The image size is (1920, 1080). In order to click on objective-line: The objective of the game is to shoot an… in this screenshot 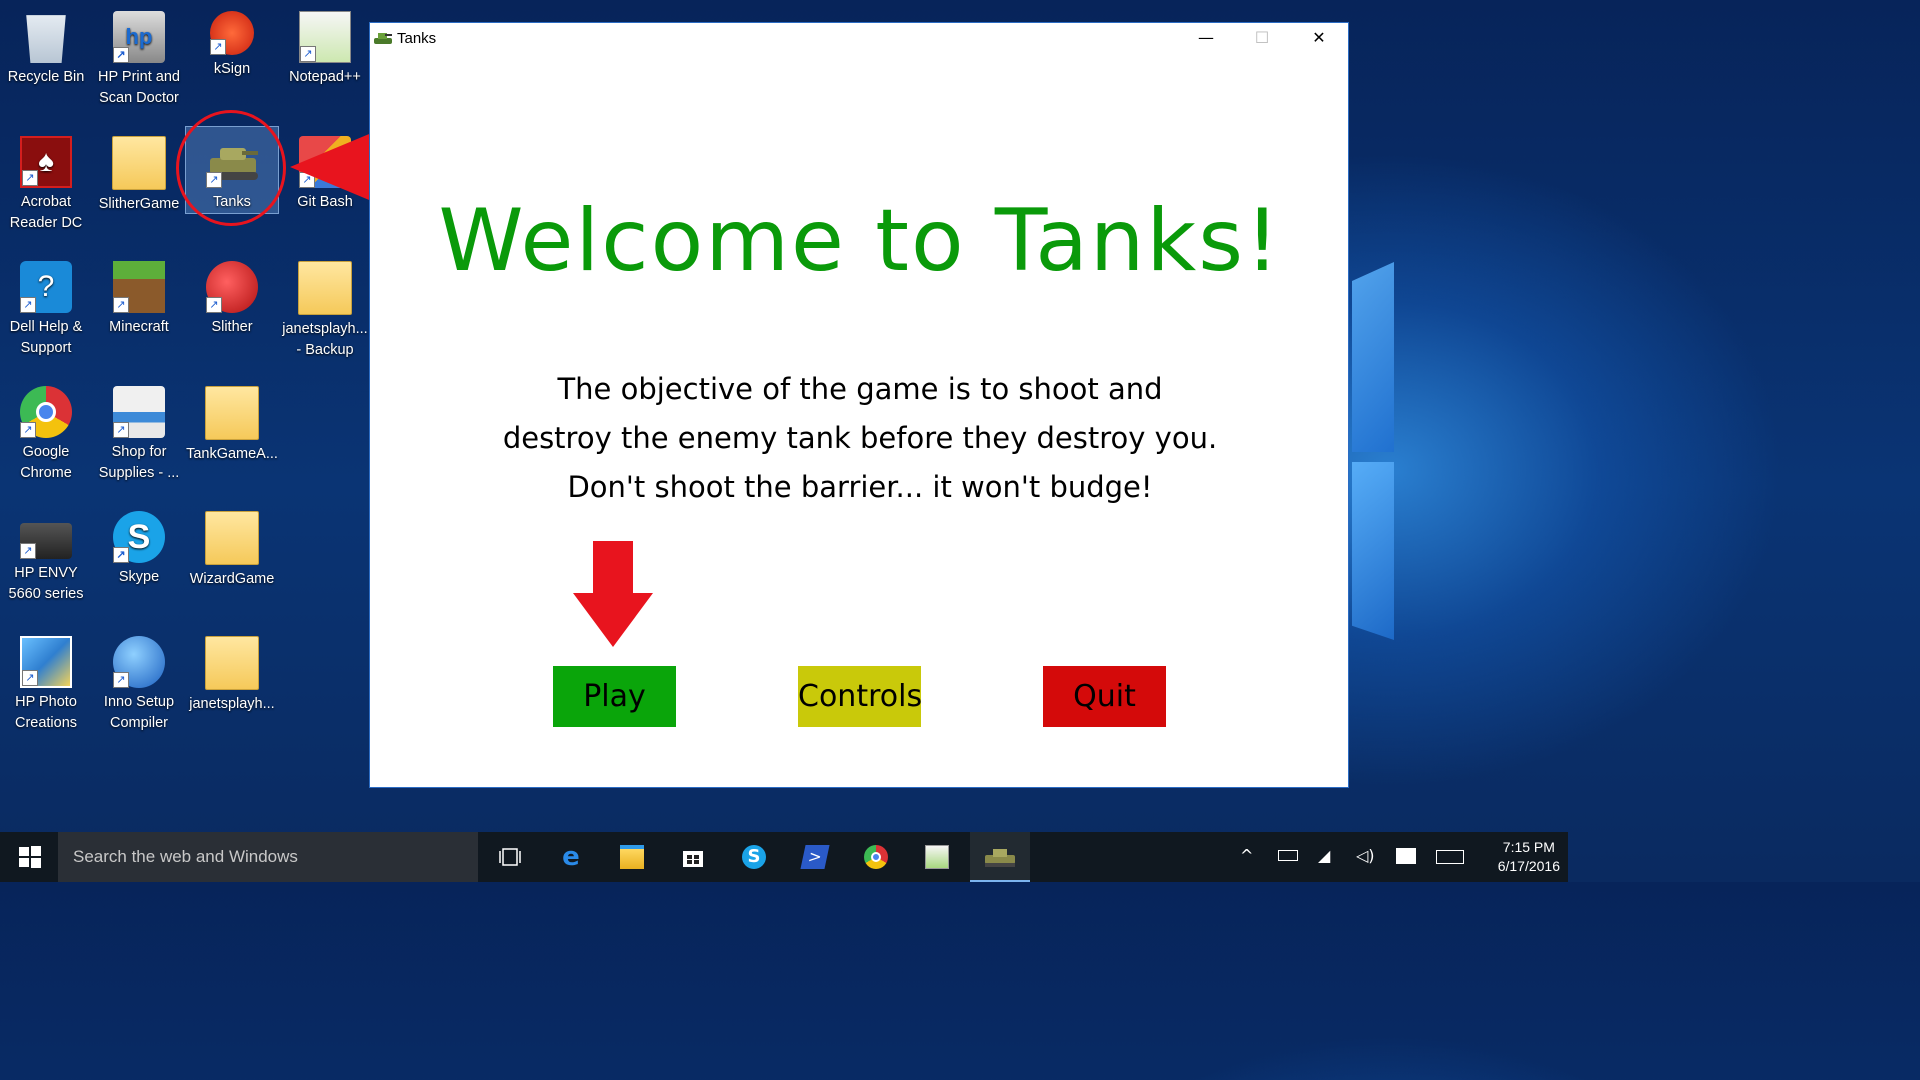, I will do `click(860, 389)`.